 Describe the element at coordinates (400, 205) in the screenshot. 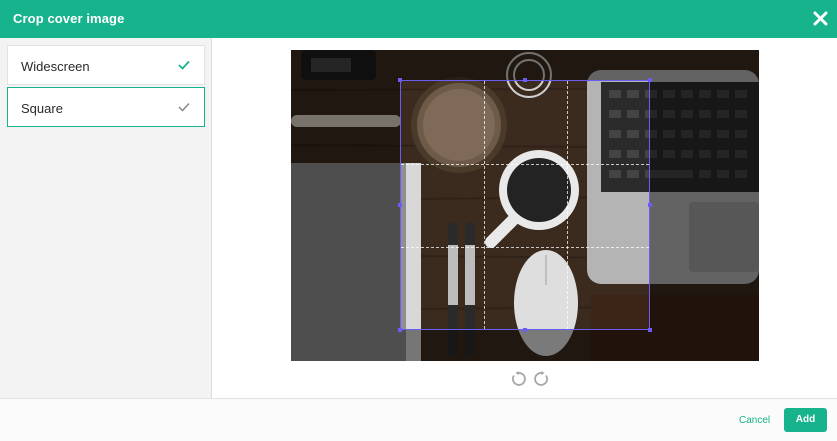

I see `crop-handle-w` at that location.